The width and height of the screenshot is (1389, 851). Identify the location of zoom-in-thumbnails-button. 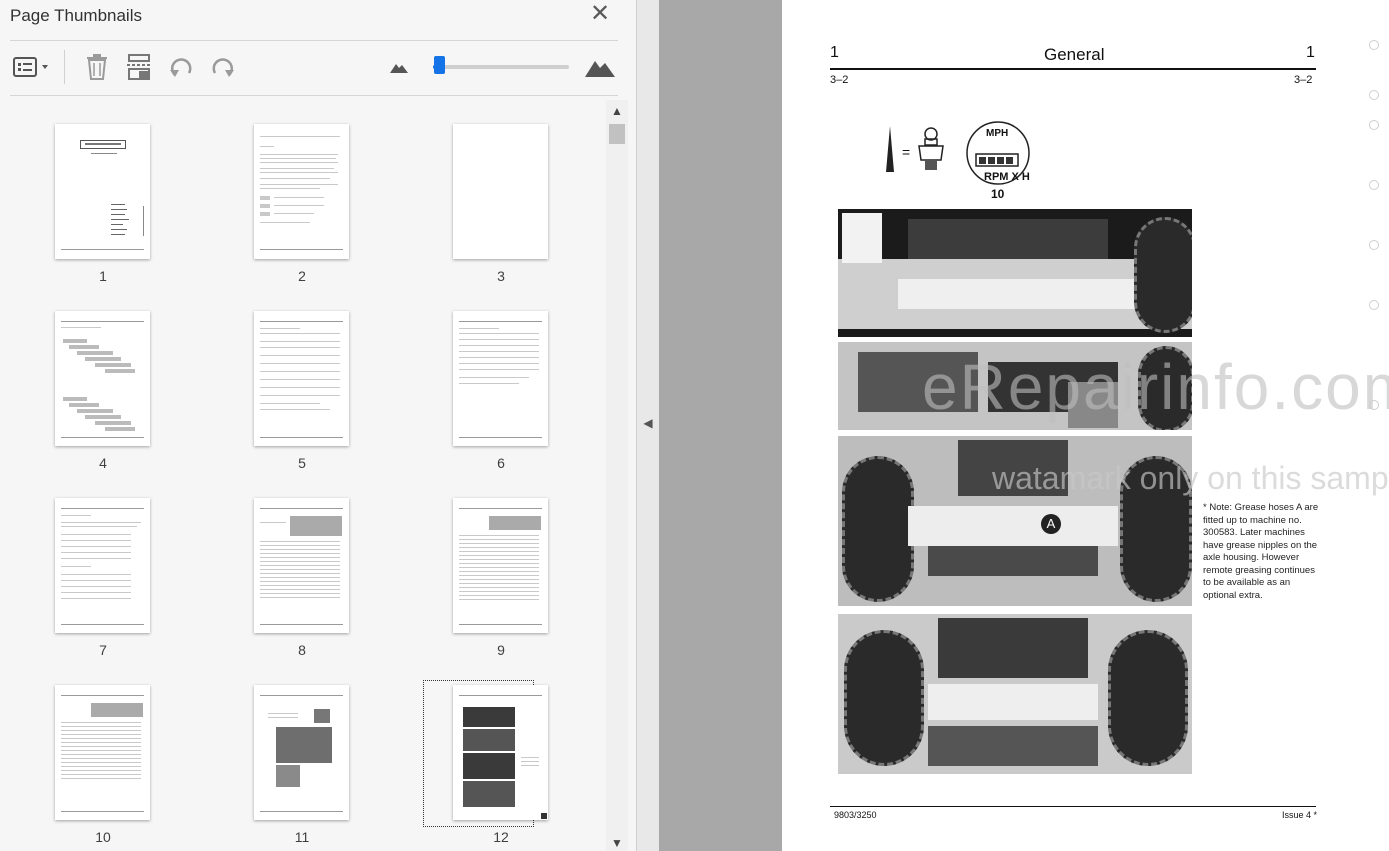
(600, 67).